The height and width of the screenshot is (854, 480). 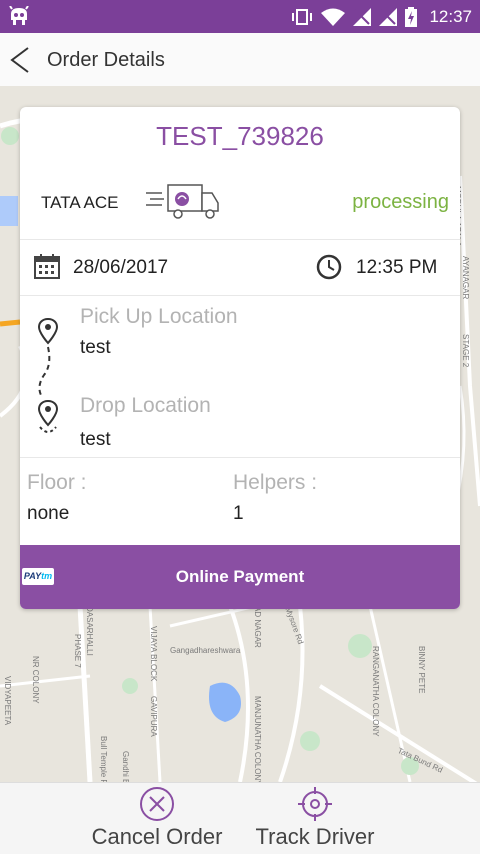 I want to click on helpers-label: Helpers :, so click(x=275, y=482).